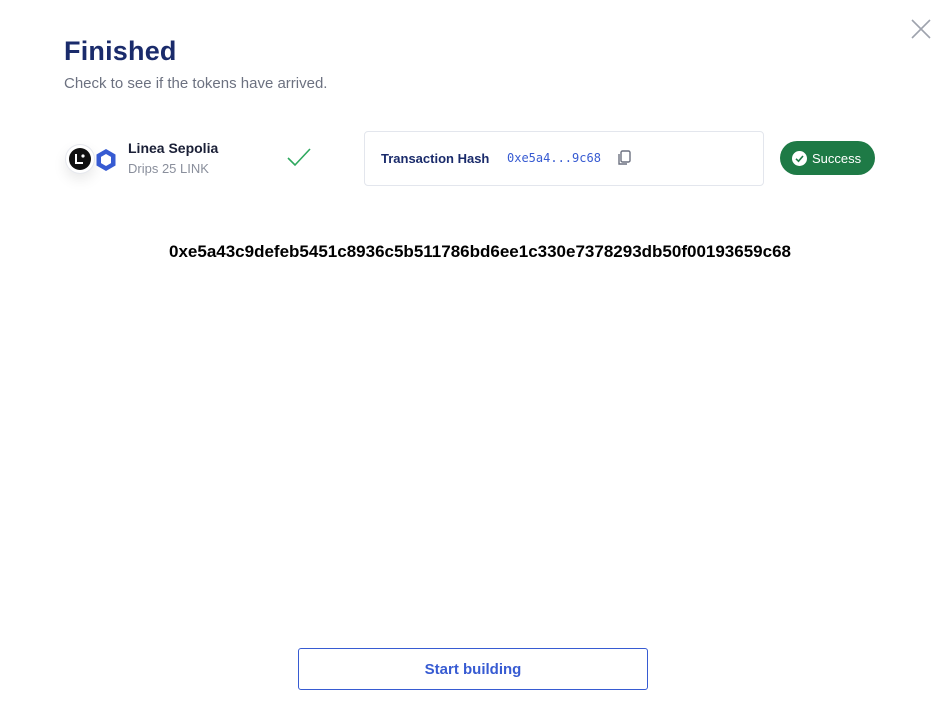 The image size is (944, 721). I want to click on dialog-subtitle: Check to see if the tokens have arrived., so click(196, 83).